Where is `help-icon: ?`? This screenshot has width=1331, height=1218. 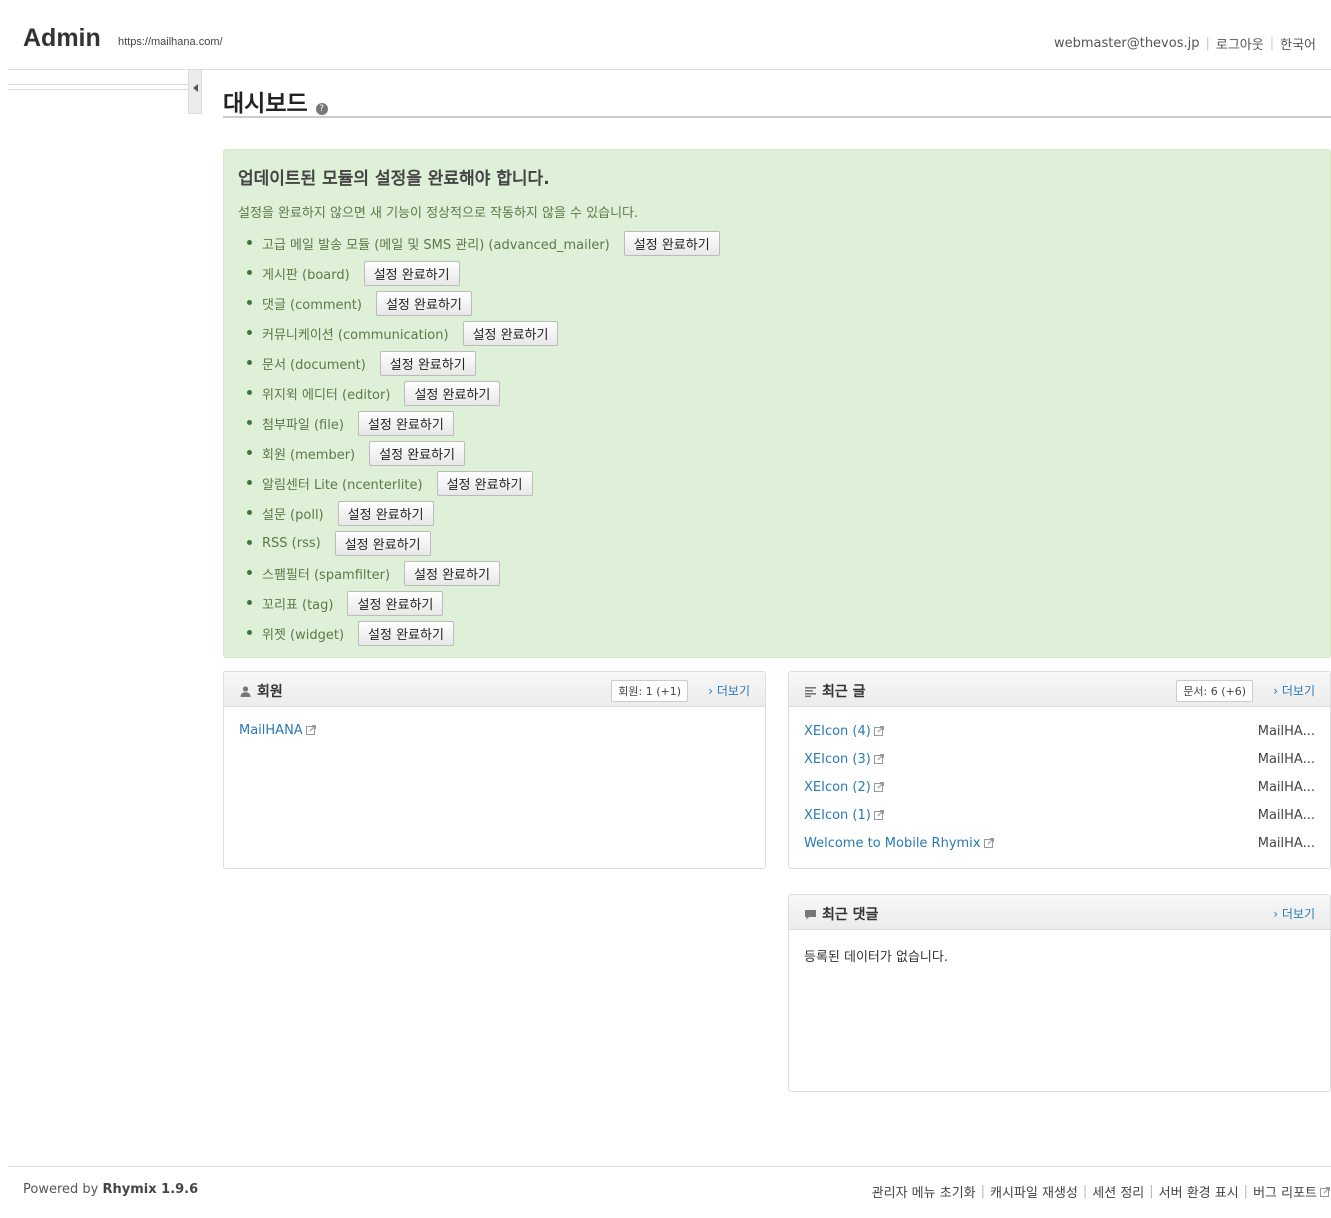
help-icon: ? is located at coordinates (321, 109).